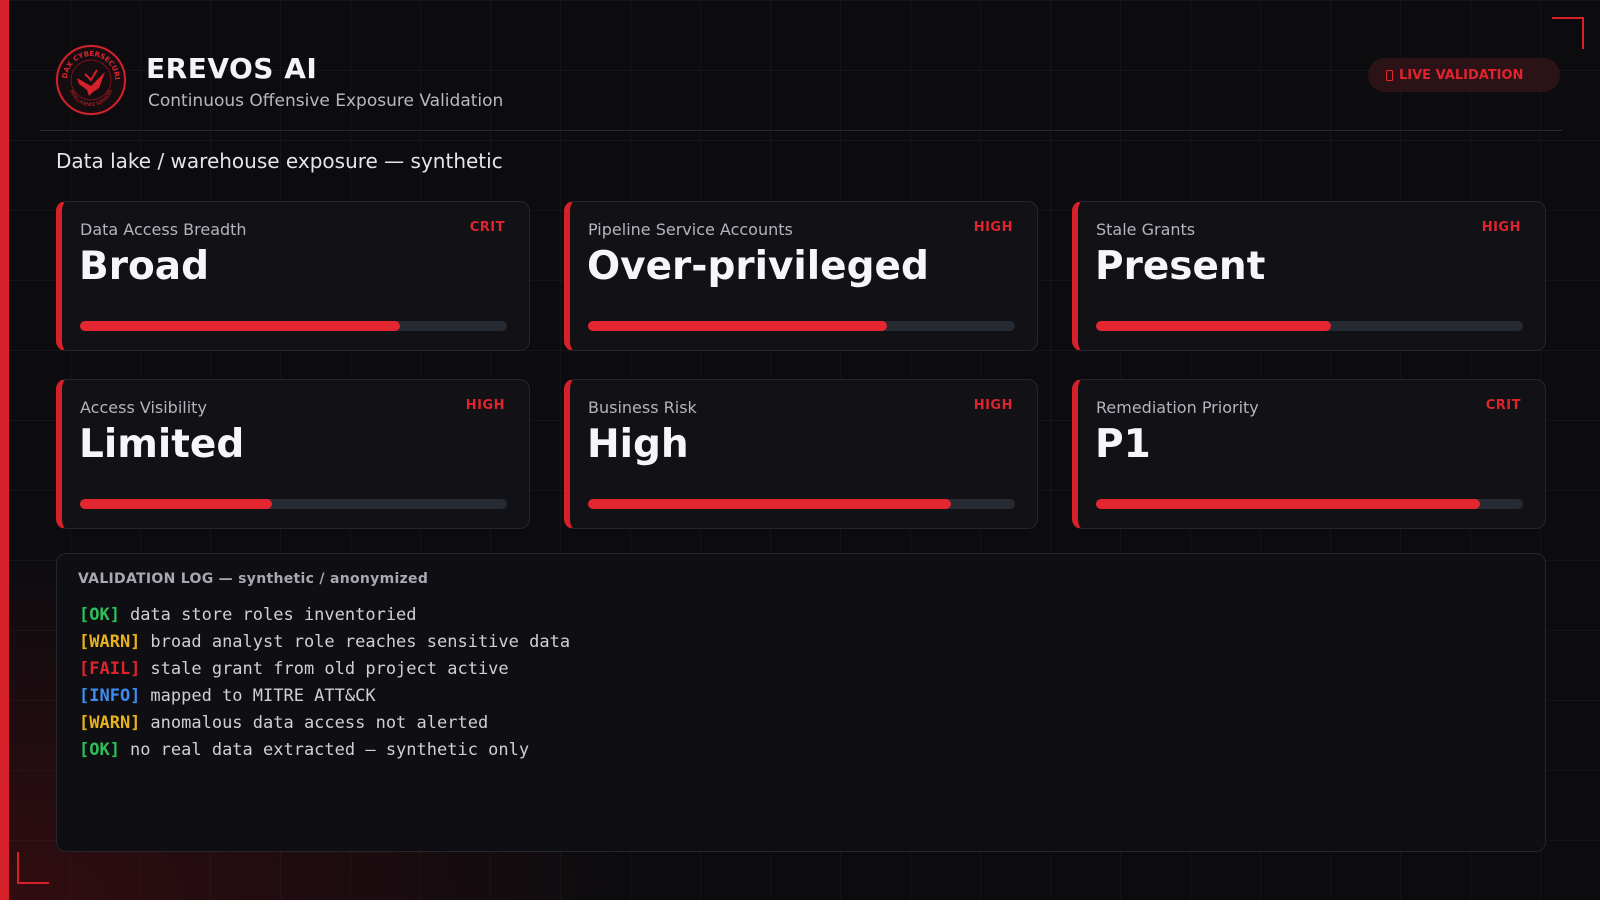 The width and height of the screenshot is (1600, 900). I want to click on metric-card-remediation-priority: Remediation Priority CRIT P1, so click(1309, 454).